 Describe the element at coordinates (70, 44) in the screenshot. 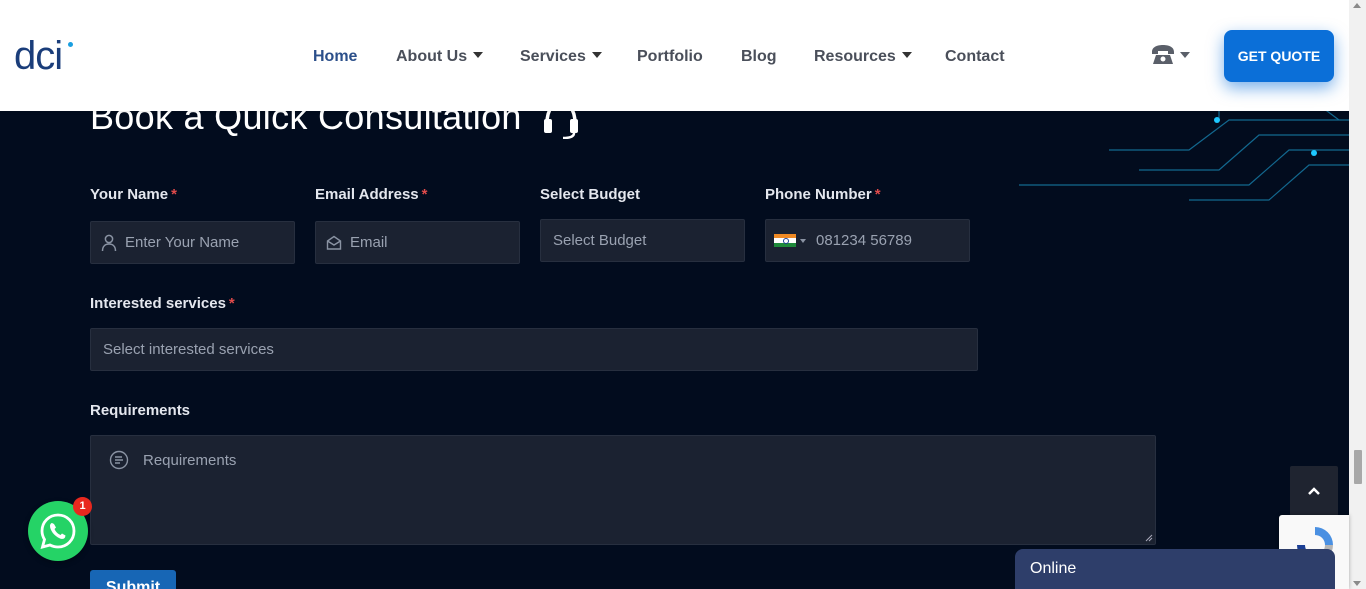

I see `logo-dot` at that location.